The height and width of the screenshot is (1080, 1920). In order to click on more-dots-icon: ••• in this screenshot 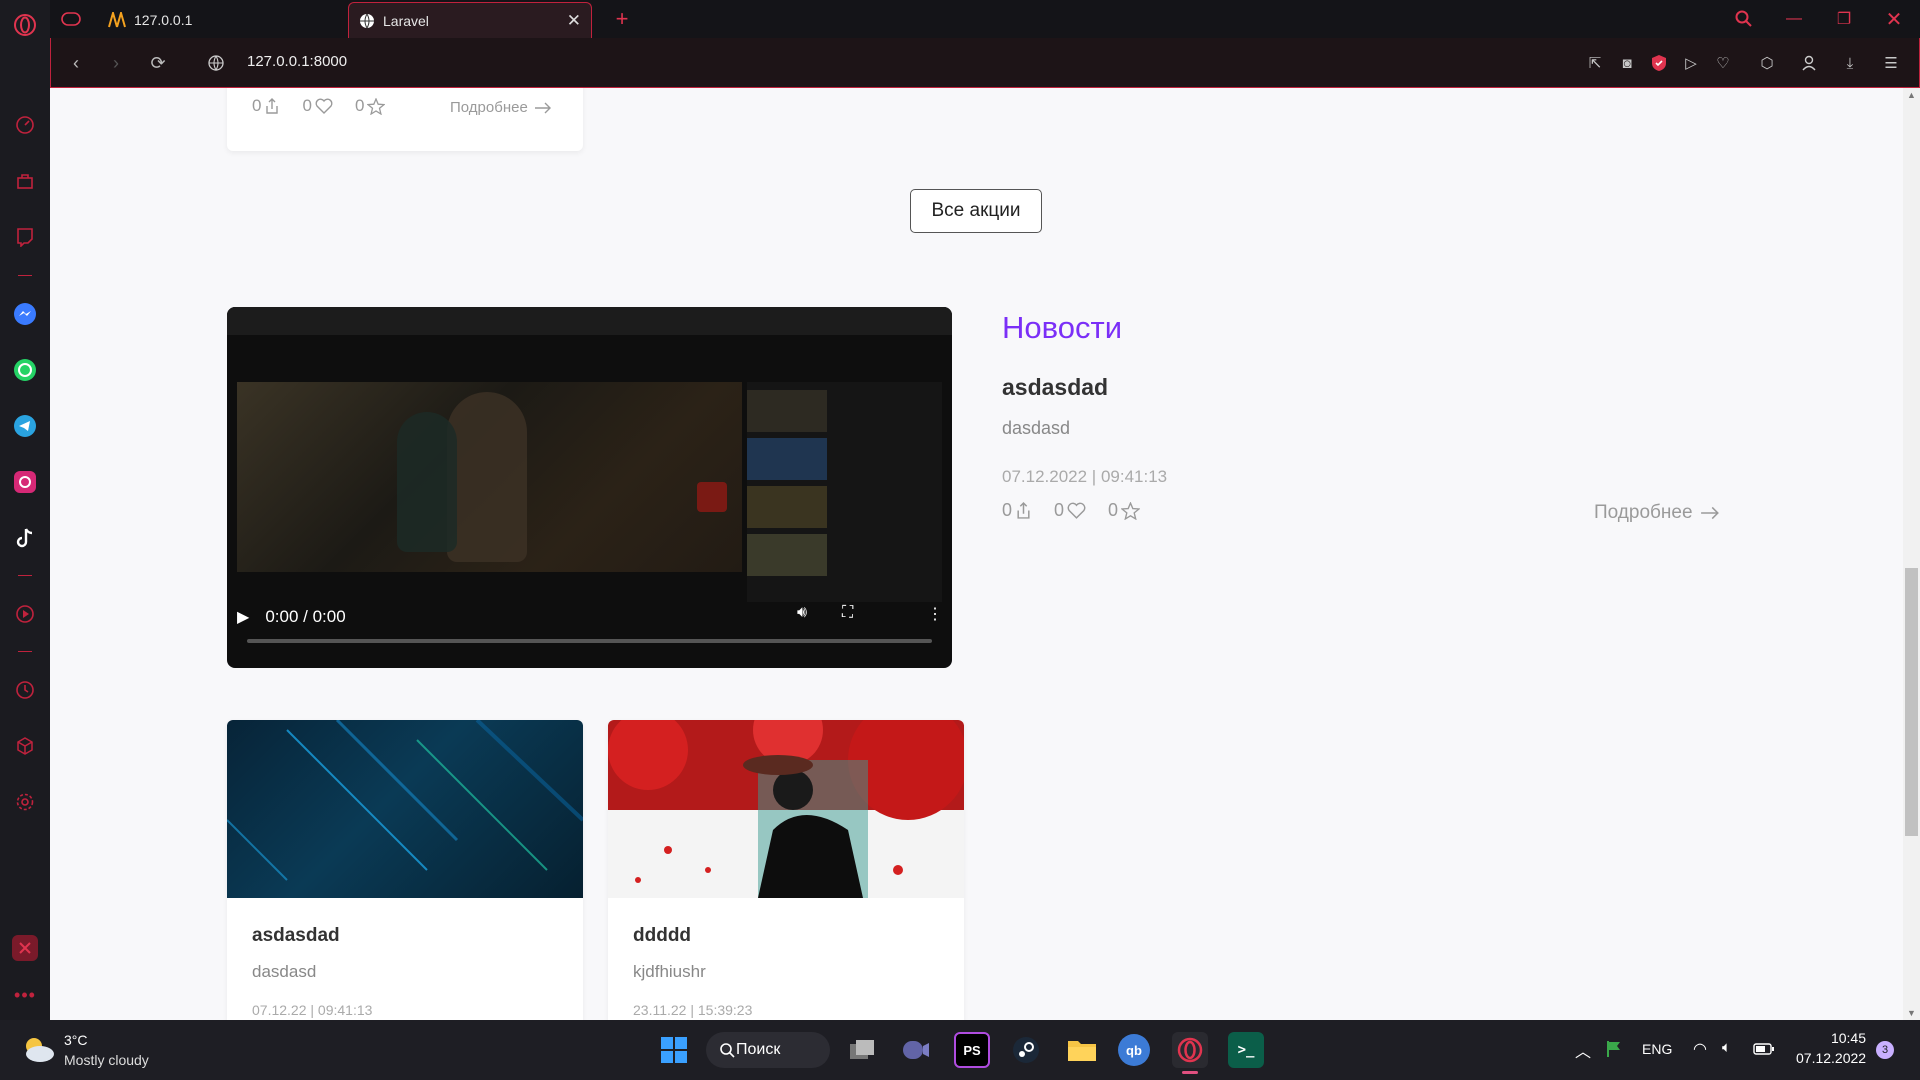, I will do `click(25, 995)`.